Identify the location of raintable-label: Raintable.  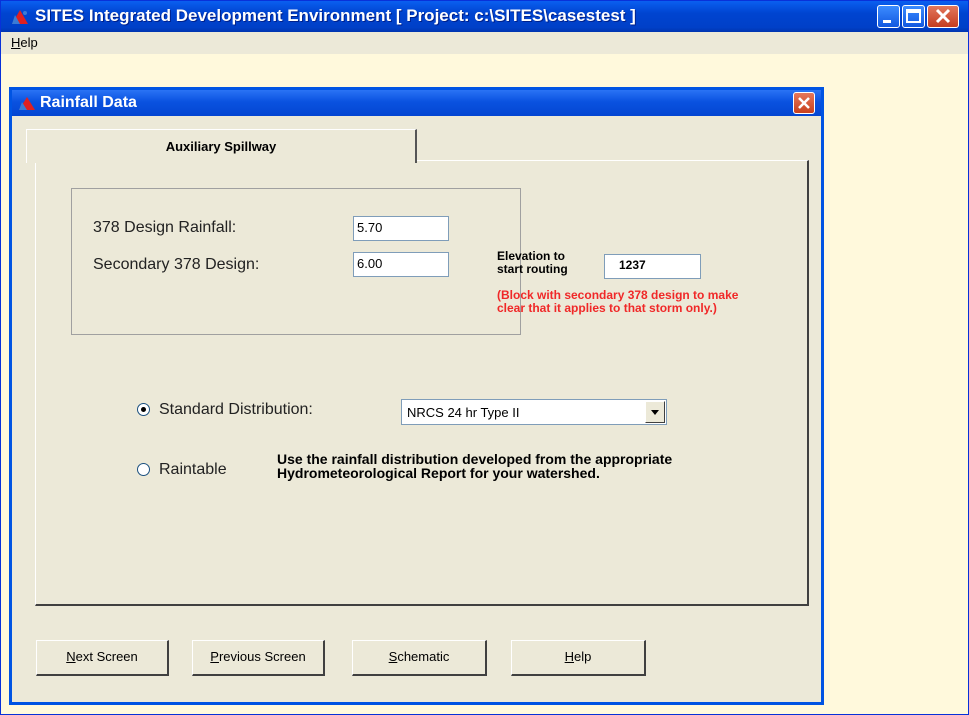
(193, 469).